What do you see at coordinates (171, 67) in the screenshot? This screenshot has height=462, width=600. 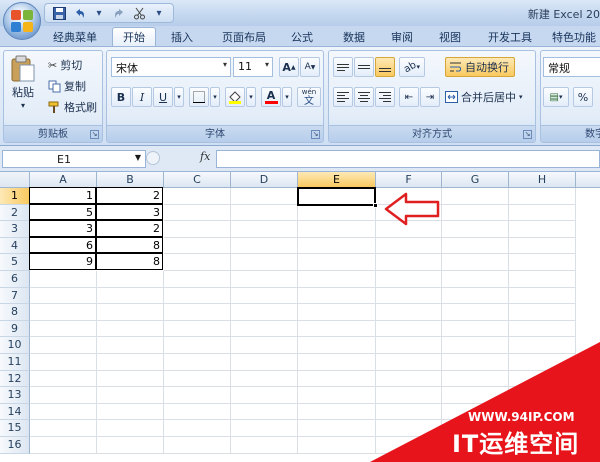 I see `font-name-select: 宋体 ▾` at bounding box center [171, 67].